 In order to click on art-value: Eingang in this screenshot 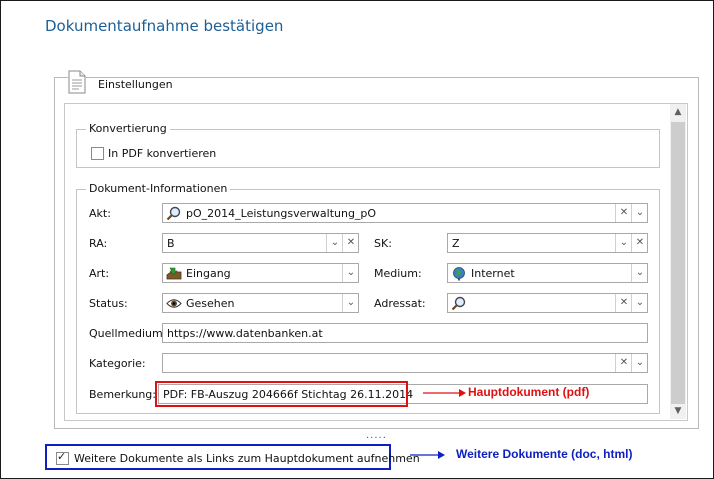, I will do `click(208, 273)`.